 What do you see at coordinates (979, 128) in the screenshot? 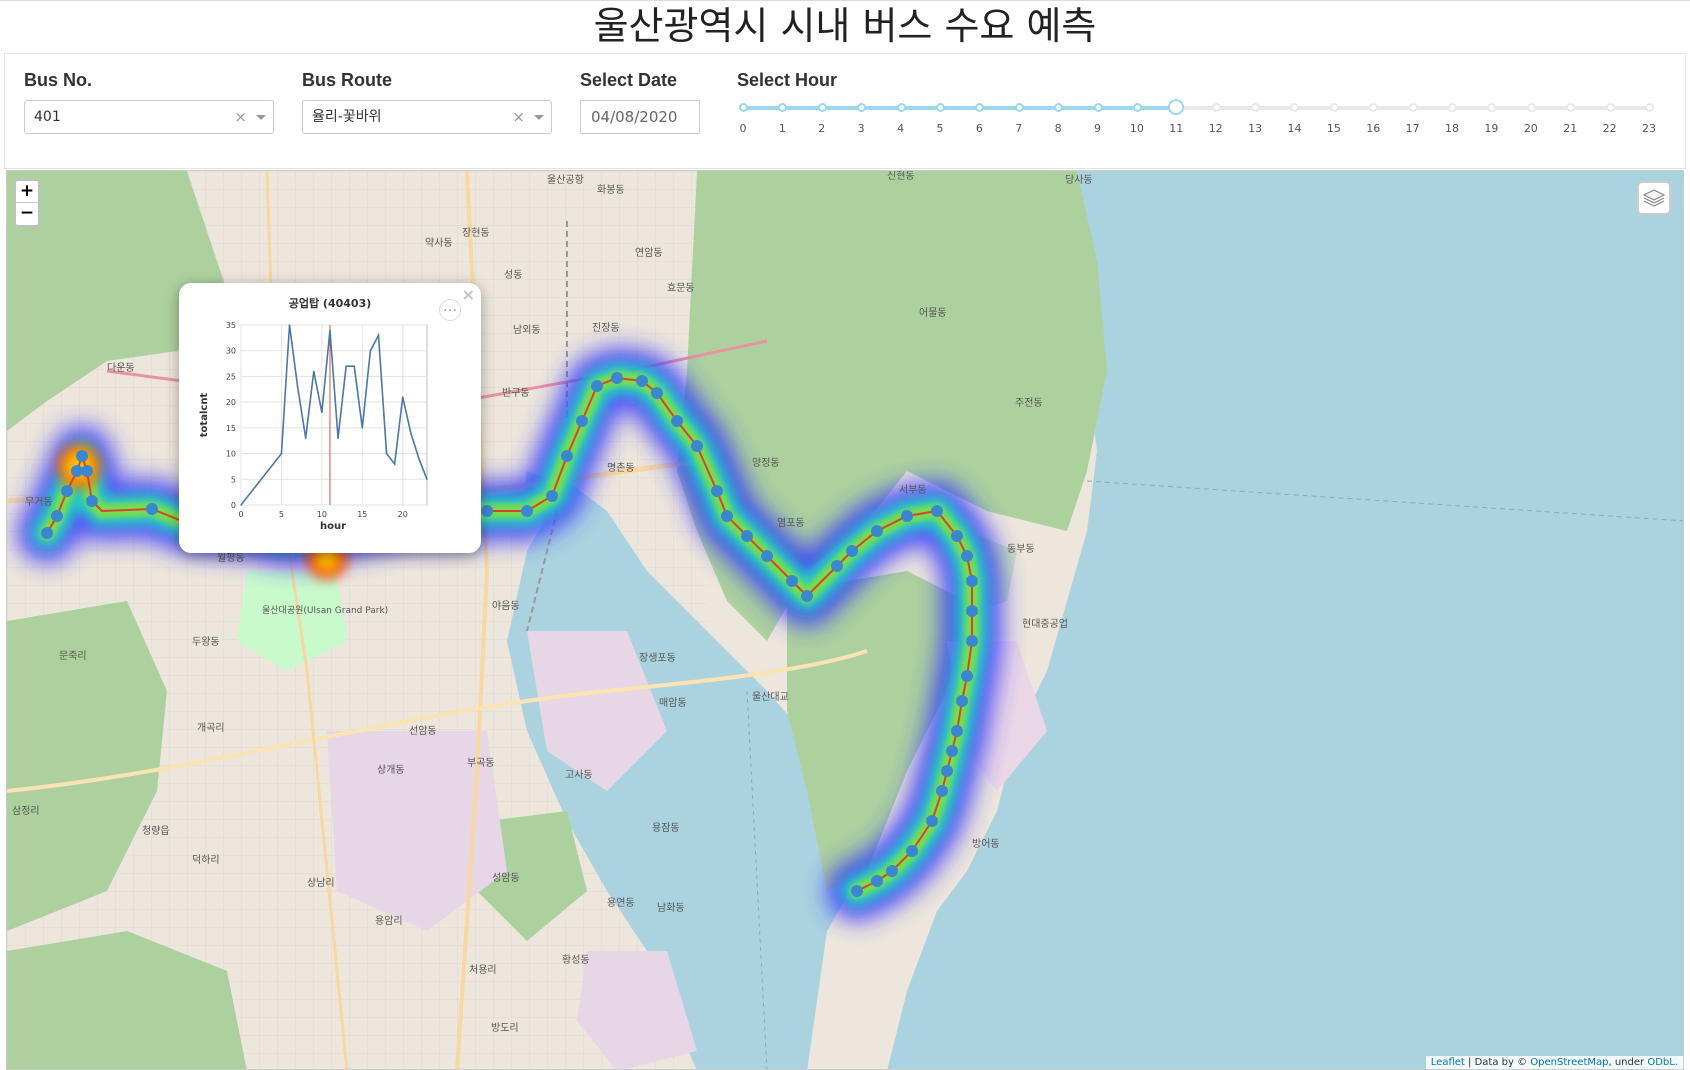
I see `slider-mark-label: 6` at bounding box center [979, 128].